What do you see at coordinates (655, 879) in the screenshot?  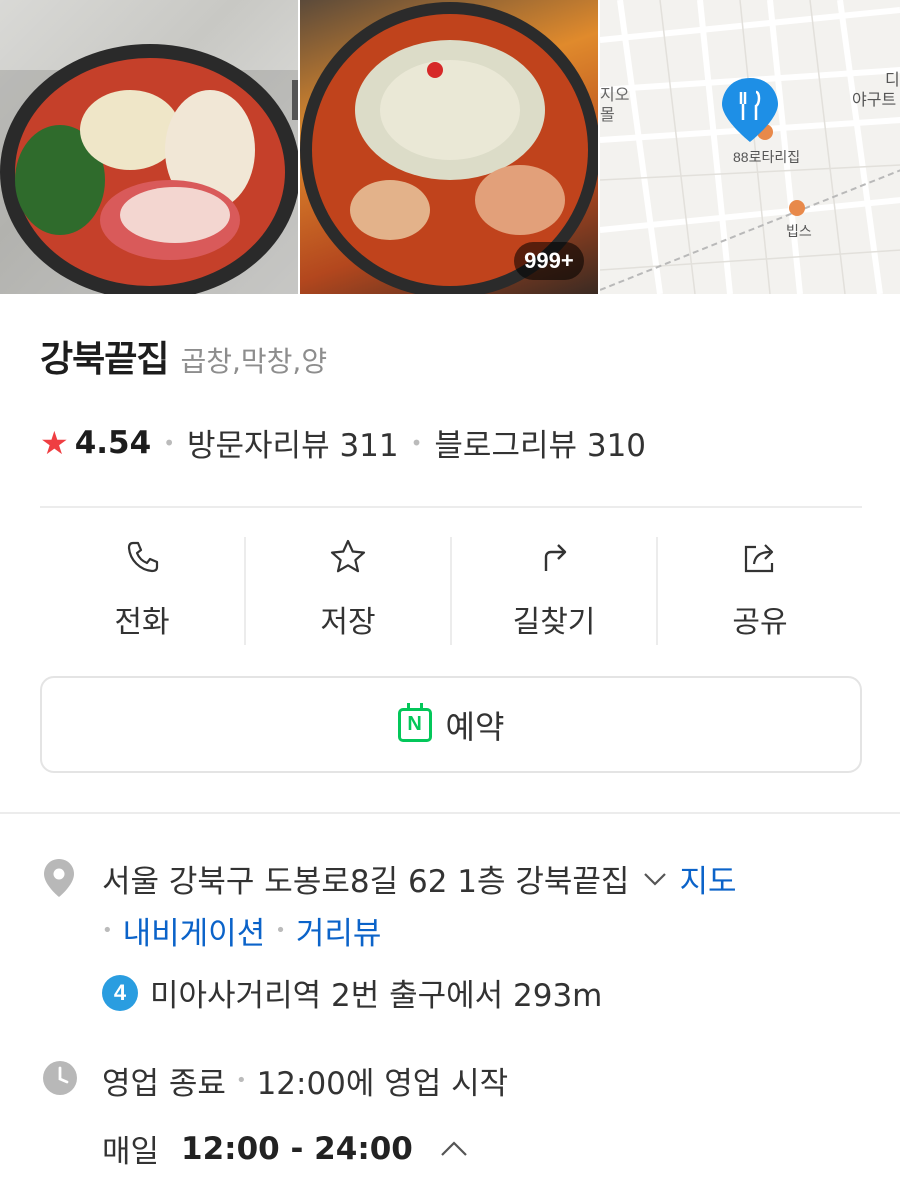 I see `chevron-down-icon` at bounding box center [655, 879].